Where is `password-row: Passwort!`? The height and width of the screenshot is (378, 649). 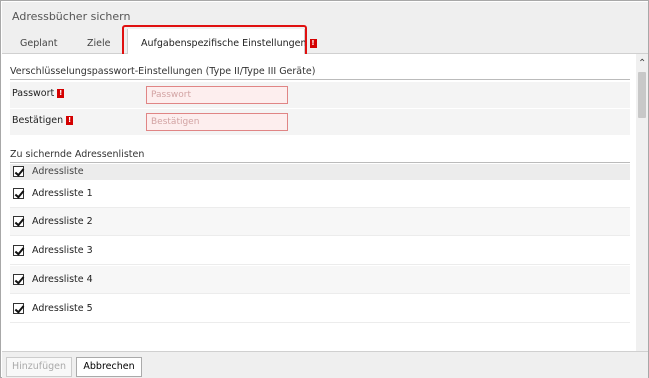
password-row: Passwort! is located at coordinates (320, 95).